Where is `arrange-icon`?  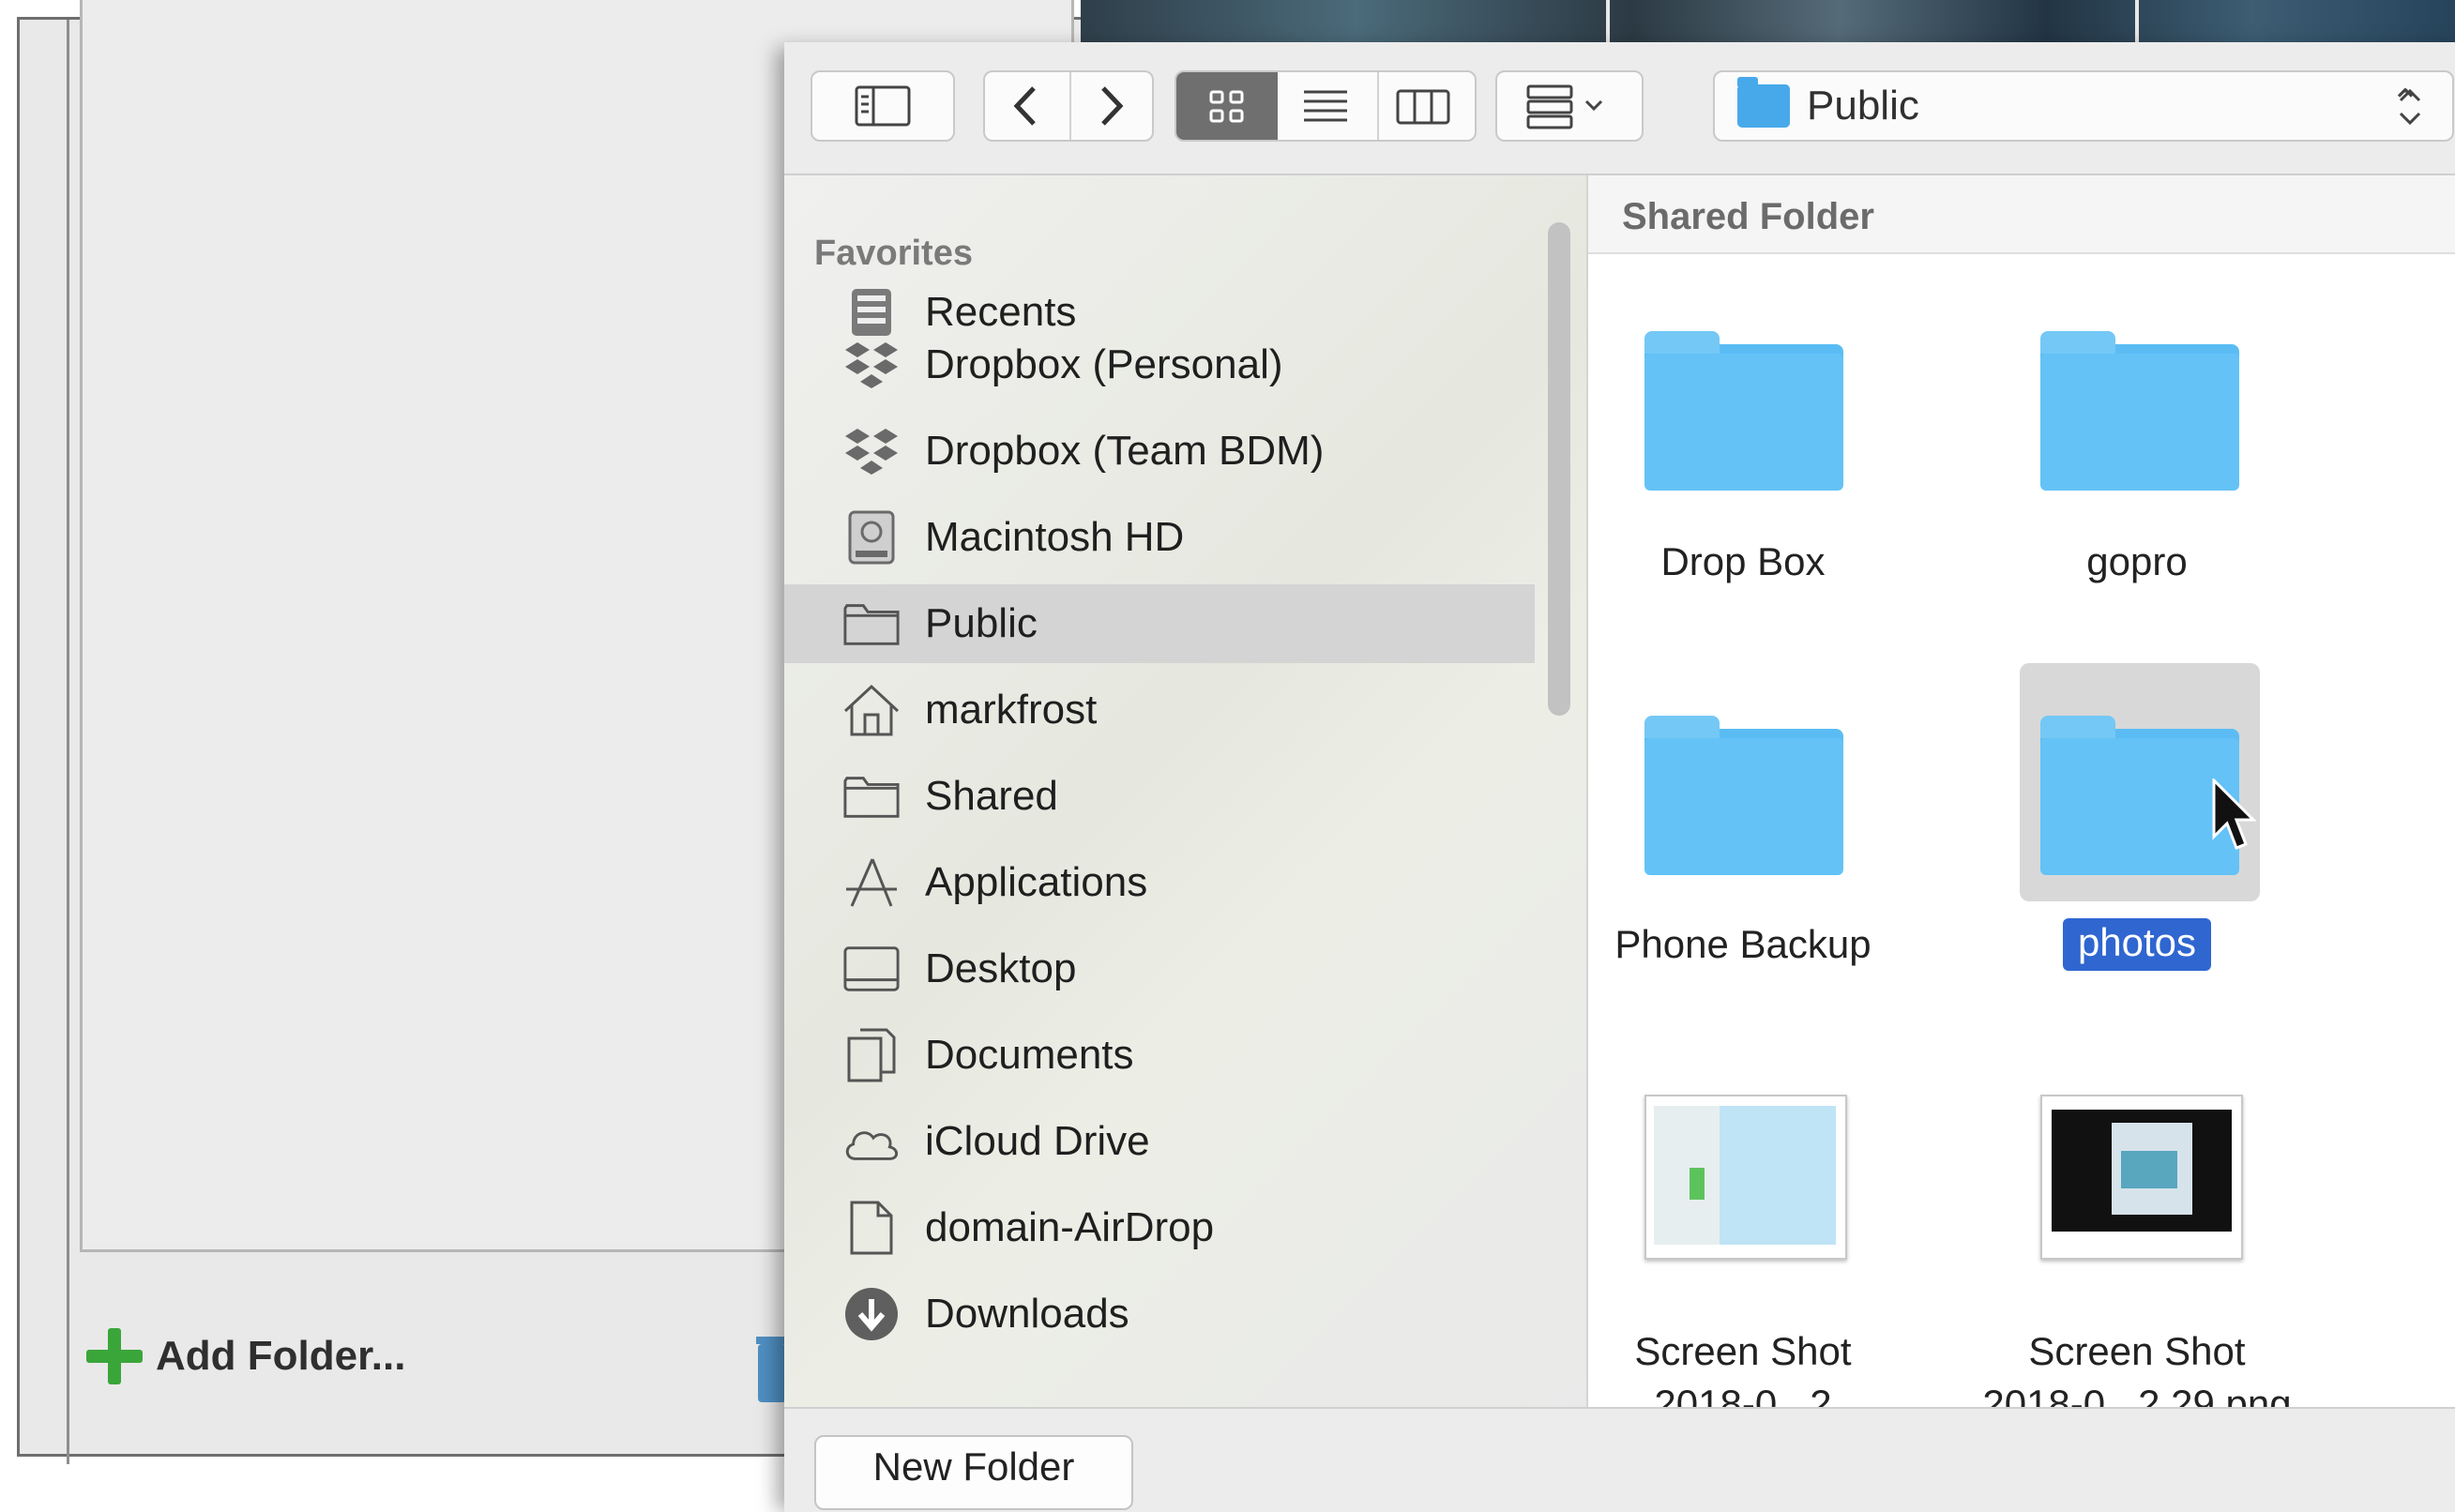
arrange-icon is located at coordinates (1564, 106).